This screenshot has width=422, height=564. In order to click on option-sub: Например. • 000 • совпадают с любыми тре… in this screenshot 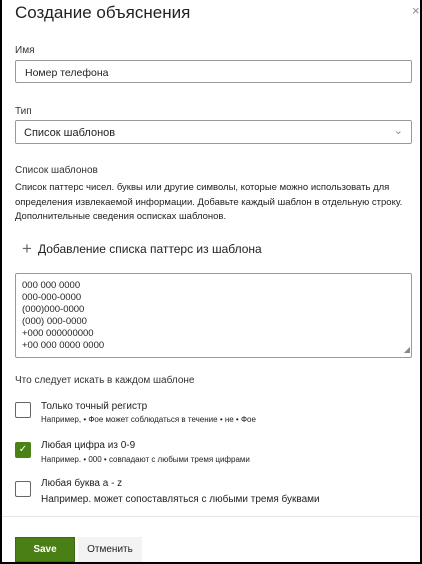, I will do `click(145, 459)`.